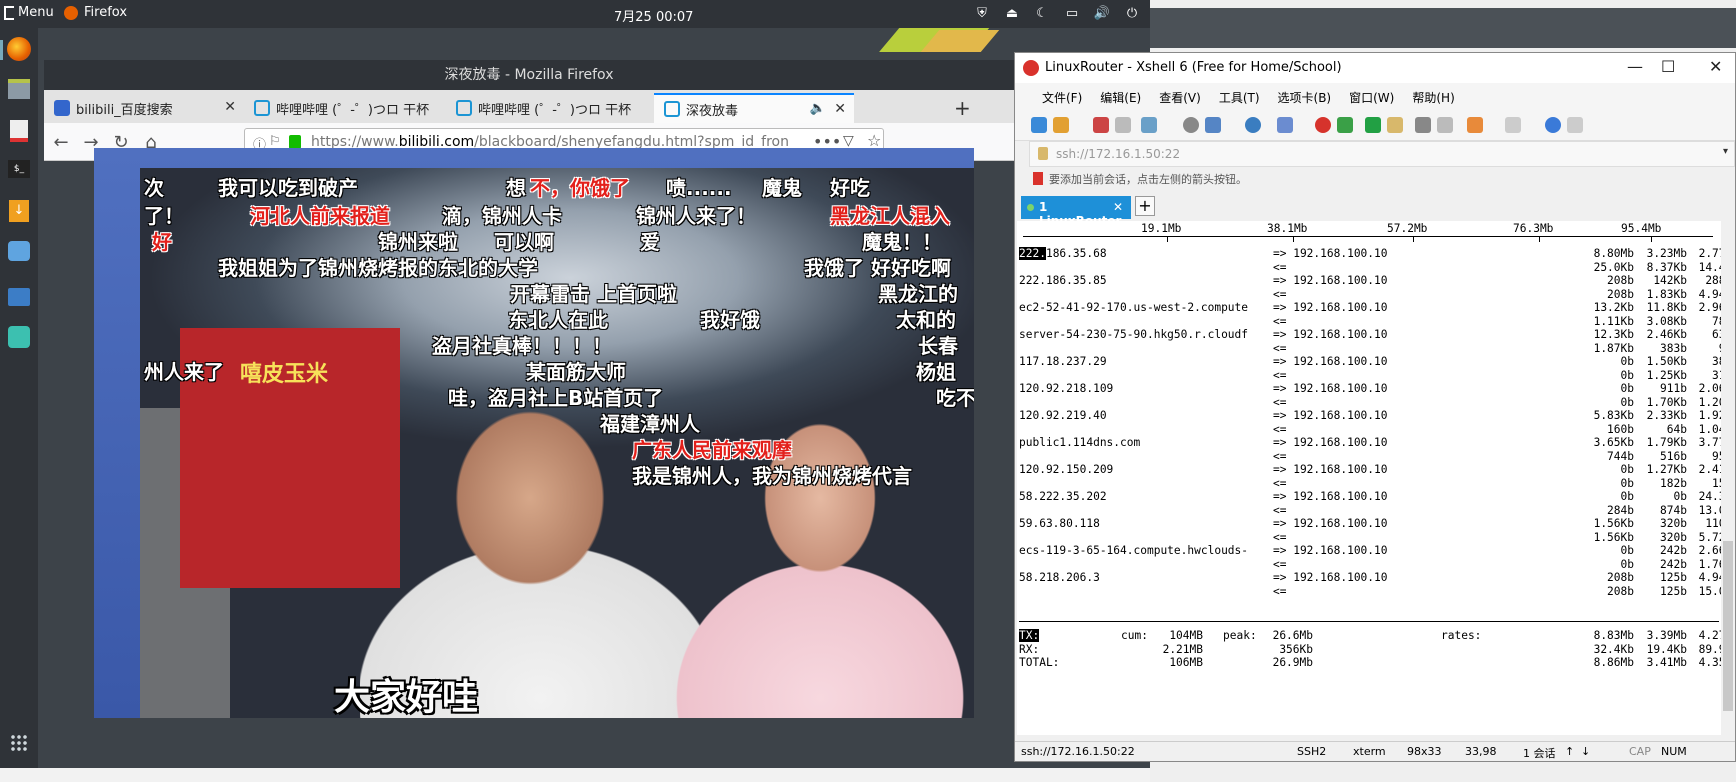 The image size is (1736, 782). I want to click on session-tab: 1 LinuxRouter ✕, so click(1076, 212).